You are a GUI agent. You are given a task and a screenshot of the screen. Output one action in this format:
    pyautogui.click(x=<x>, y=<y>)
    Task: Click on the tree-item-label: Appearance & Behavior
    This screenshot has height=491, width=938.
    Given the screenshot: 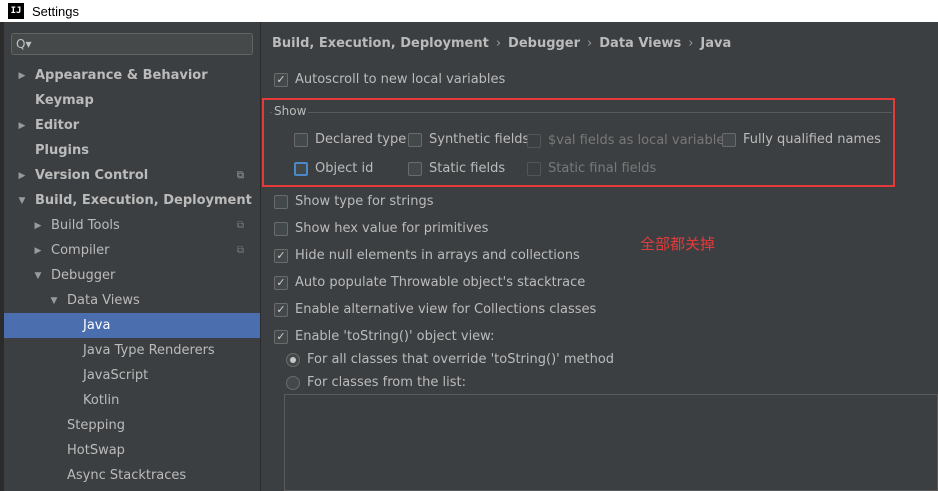 What is the action you would take?
    pyautogui.click(x=121, y=75)
    